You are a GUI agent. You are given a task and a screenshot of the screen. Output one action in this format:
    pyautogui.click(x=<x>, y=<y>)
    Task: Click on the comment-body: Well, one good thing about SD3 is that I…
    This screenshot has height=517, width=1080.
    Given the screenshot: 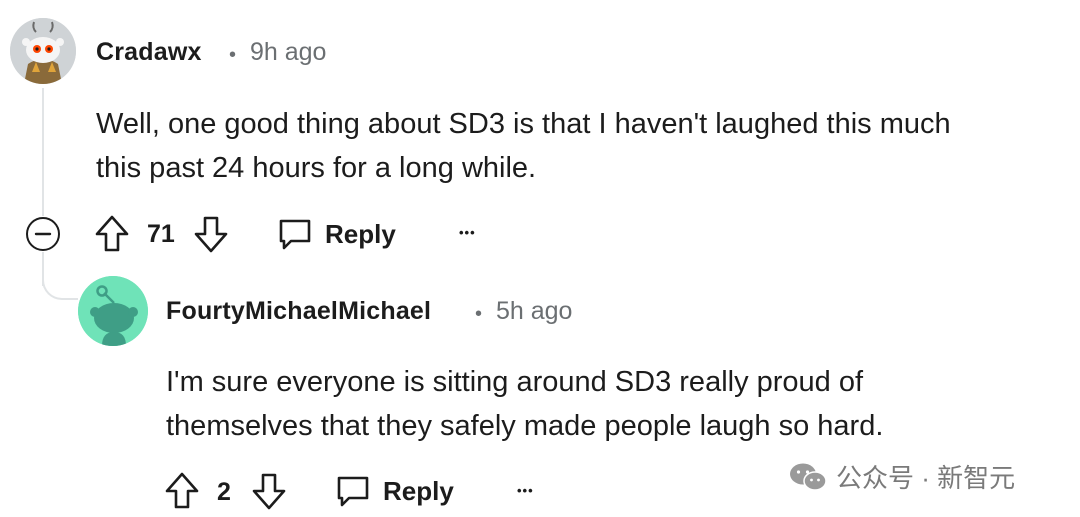 What is the action you would take?
    pyautogui.click(x=523, y=146)
    